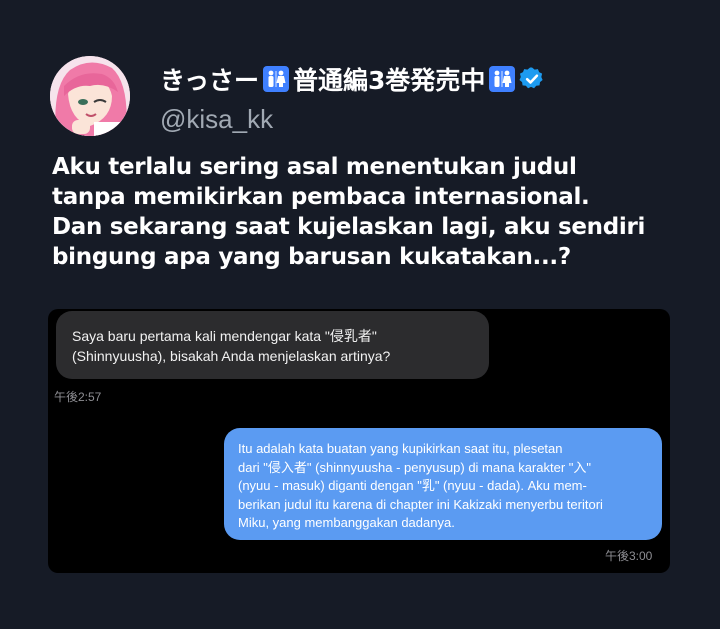 The height and width of the screenshot is (629, 720). I want to click on message-line: Miku, yang membanggakan dadanya., so click(346, 522).